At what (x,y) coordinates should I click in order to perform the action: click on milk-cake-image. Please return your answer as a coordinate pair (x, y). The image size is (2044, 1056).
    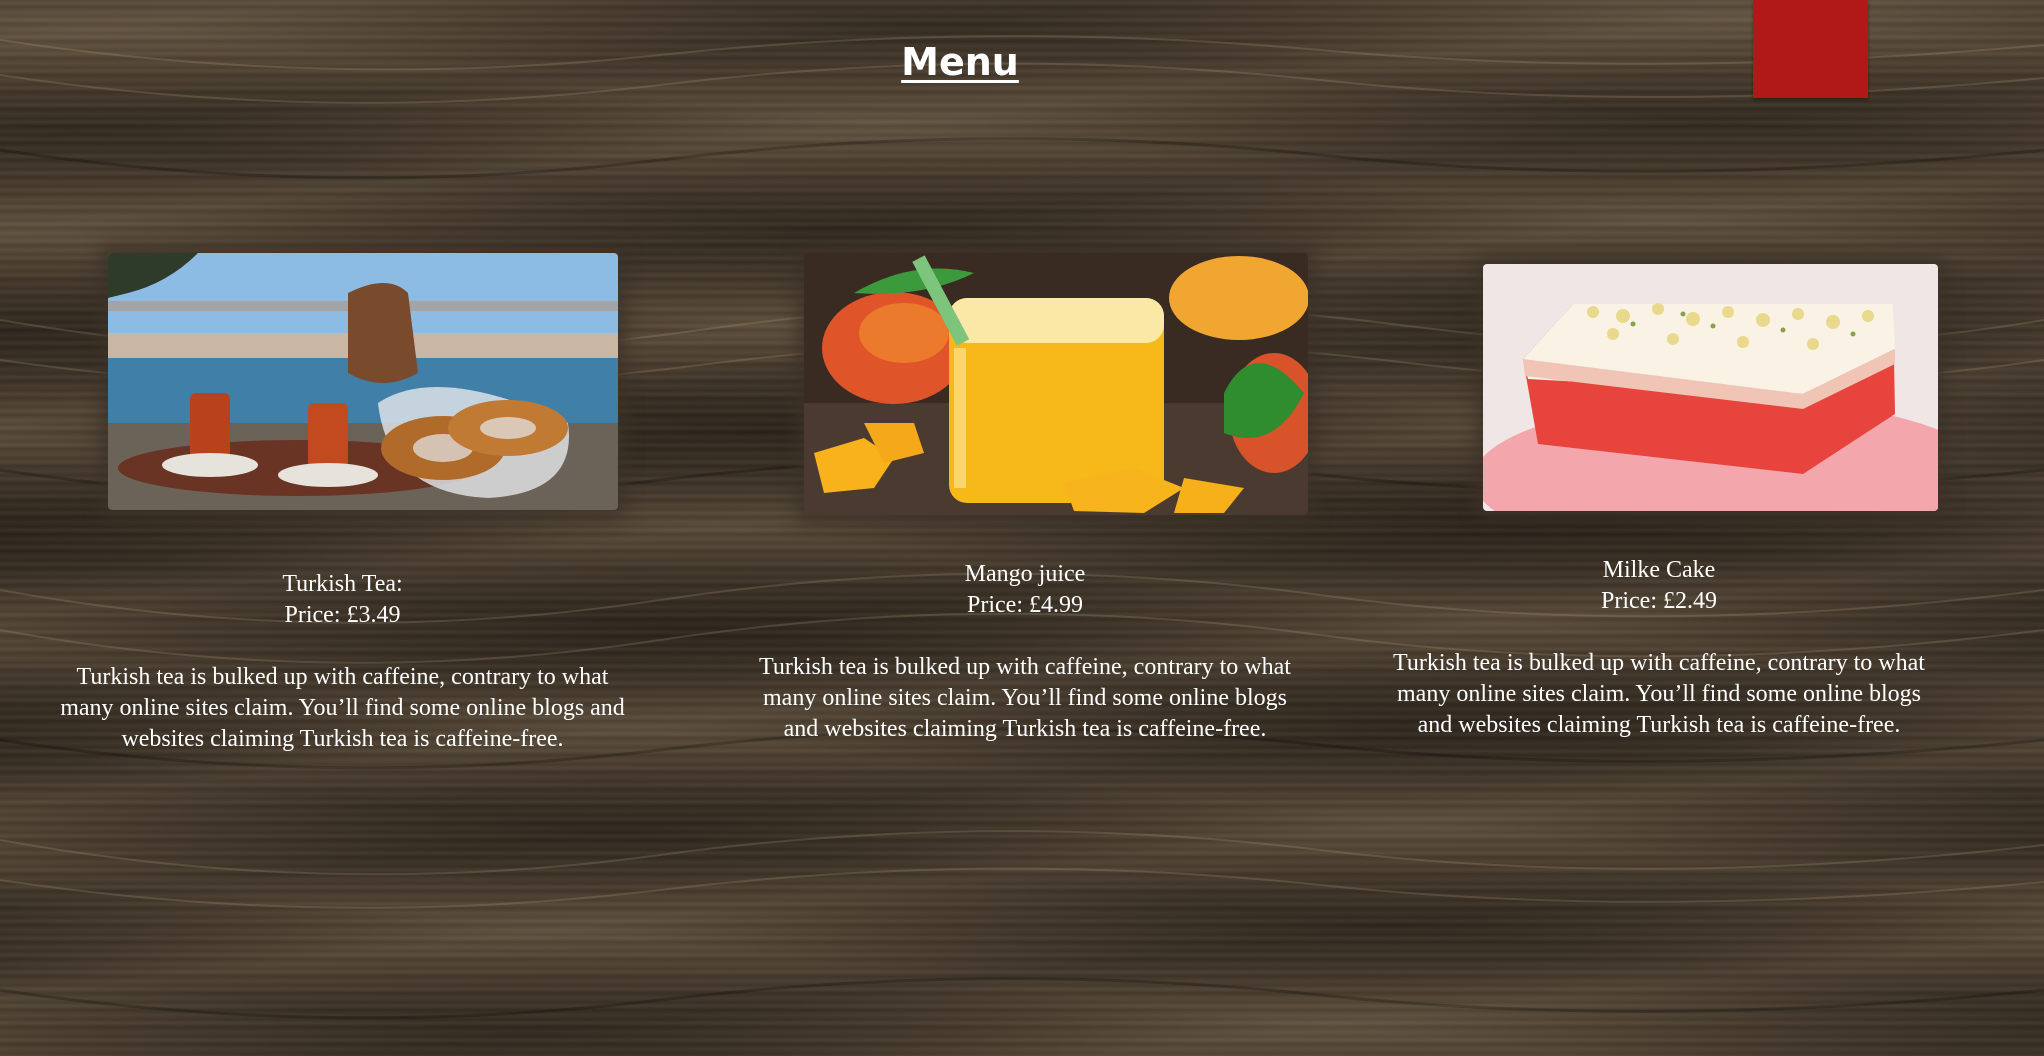
    Looking at the image, I should click on (1710, 387).